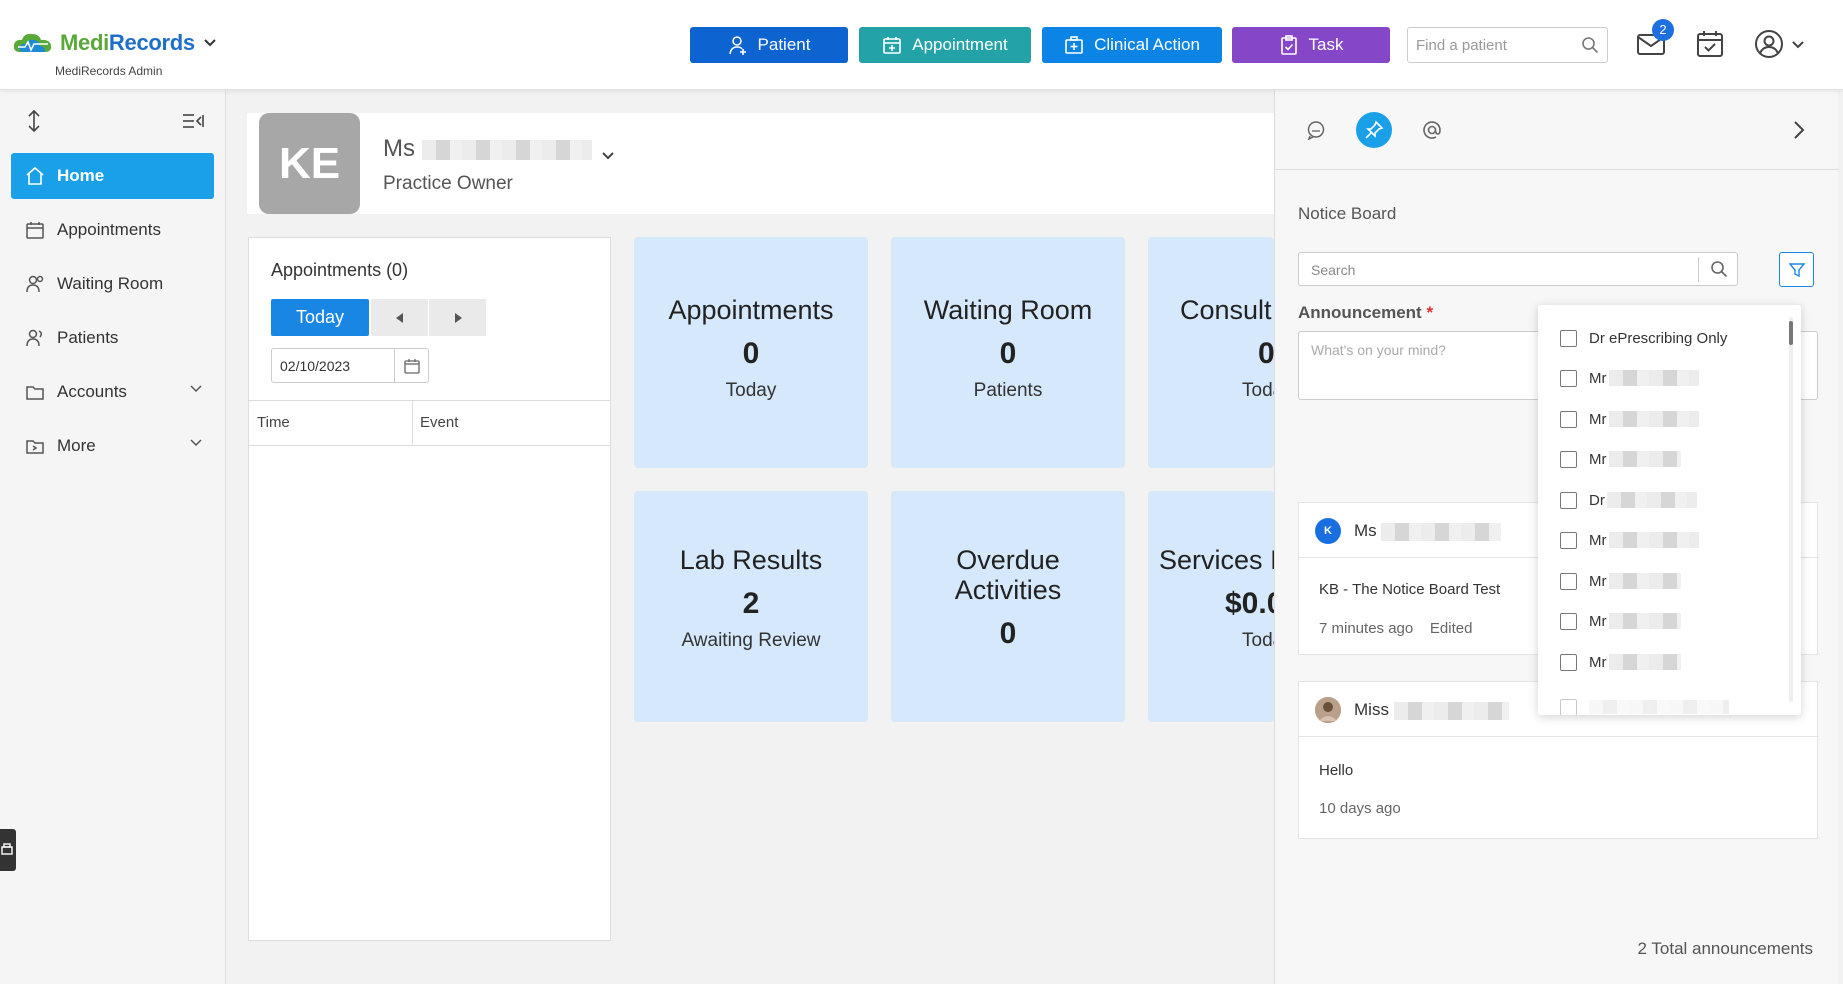 This screenshot has height=984, width=1843. I want to click on expand-vertical-icon, so click(34, 121).